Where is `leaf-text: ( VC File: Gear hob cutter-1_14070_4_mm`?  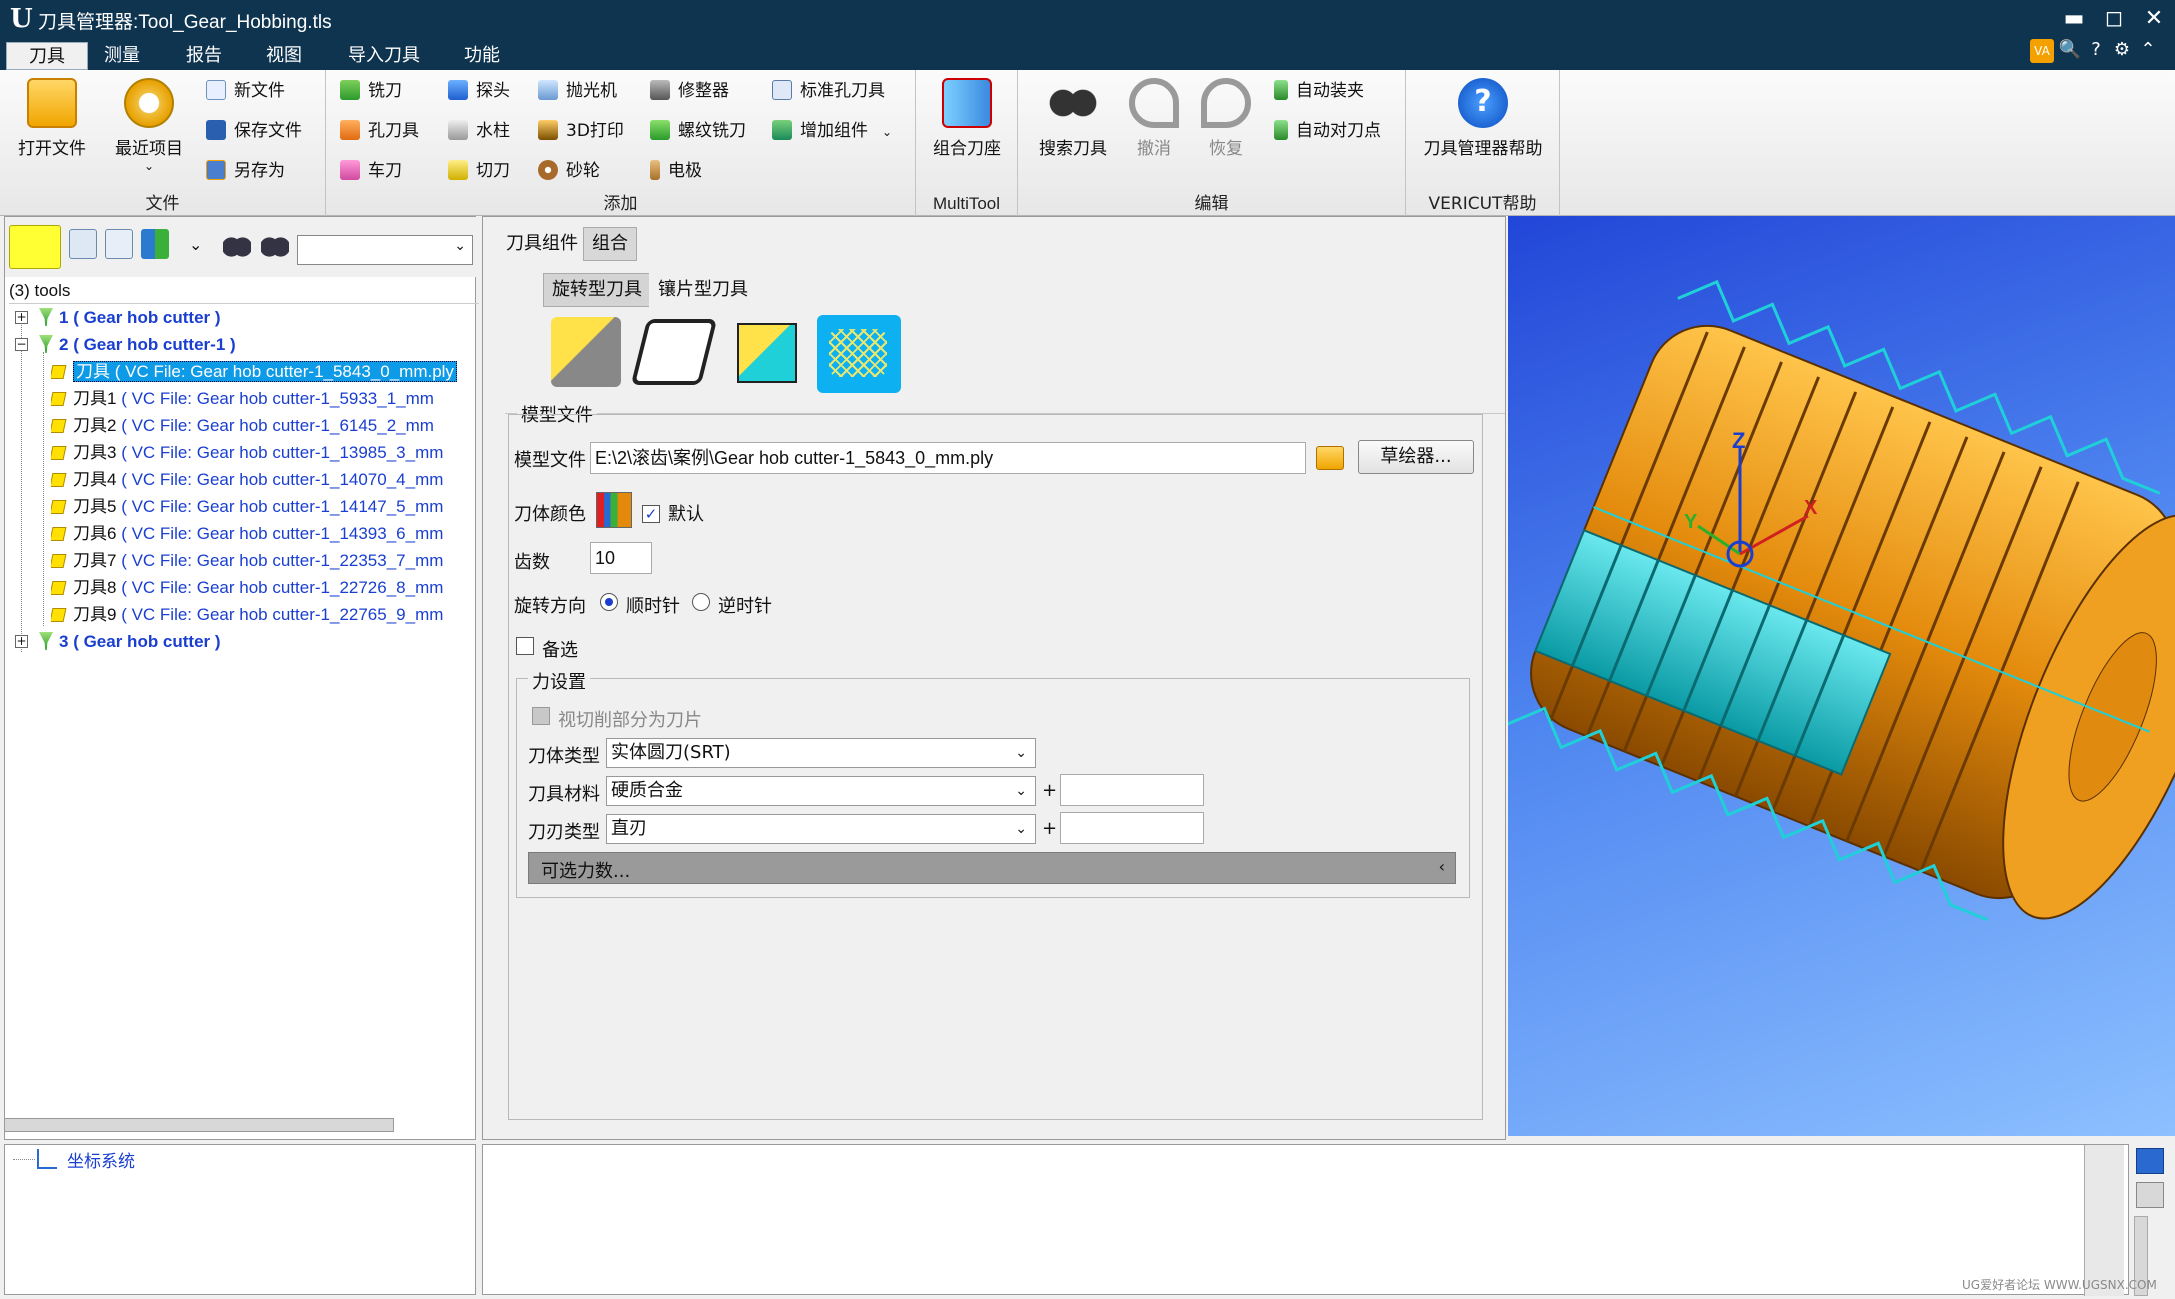
leaf-text: ( VC File: Gear hob cutter-1_14070_4_mm is located at coordinates (280, 479).